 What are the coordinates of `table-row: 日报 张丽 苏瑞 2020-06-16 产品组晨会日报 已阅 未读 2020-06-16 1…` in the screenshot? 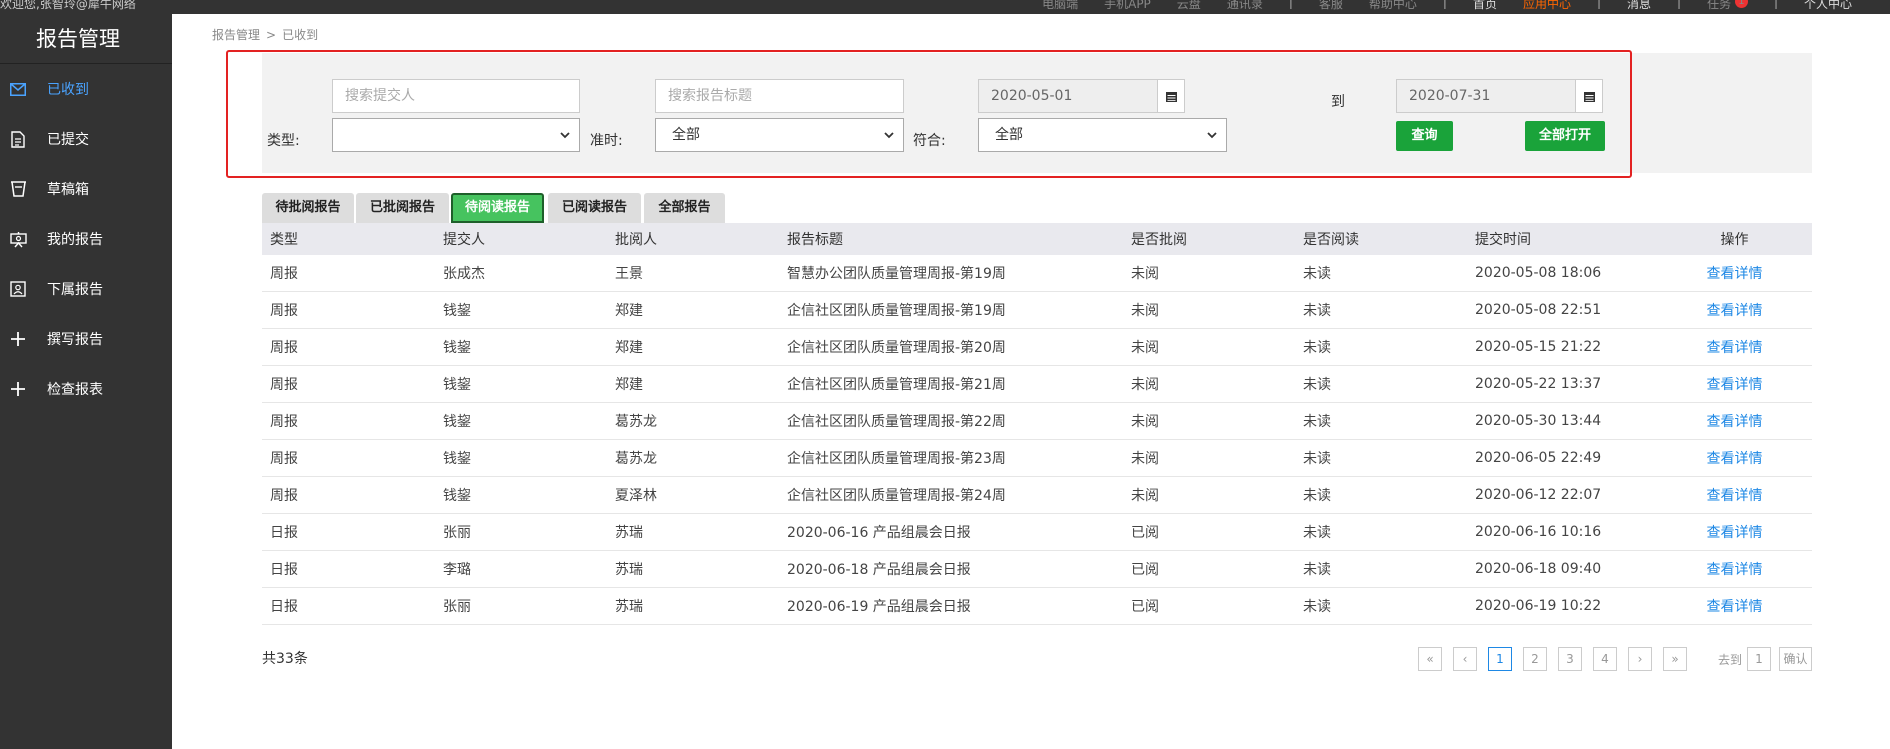 It's located at (1037, 532).